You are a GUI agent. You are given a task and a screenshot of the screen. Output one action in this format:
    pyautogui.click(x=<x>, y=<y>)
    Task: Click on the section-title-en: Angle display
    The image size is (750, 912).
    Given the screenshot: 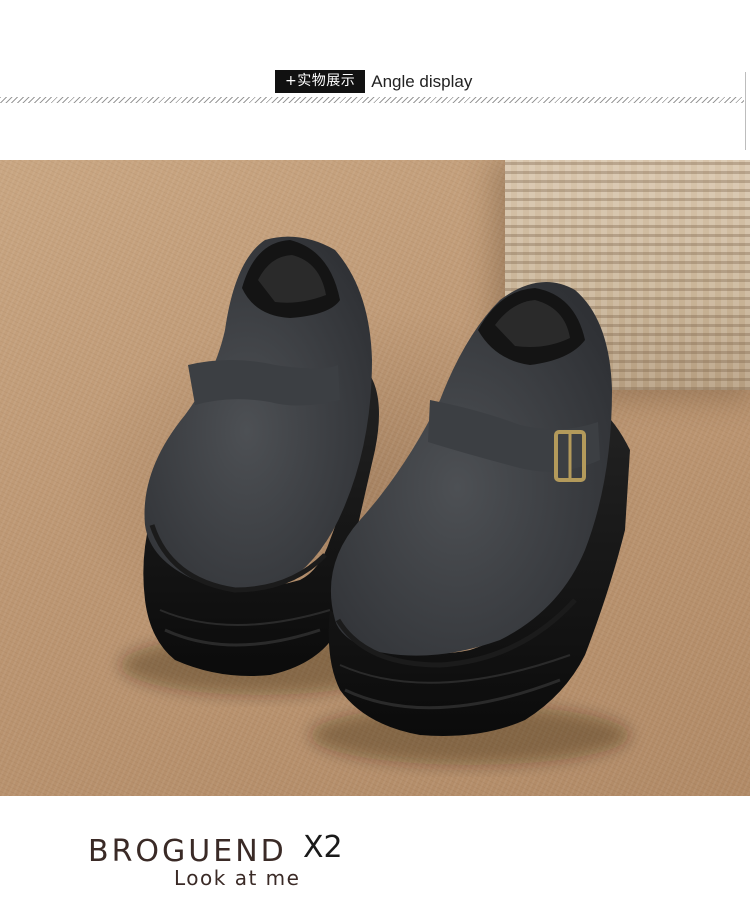 What is the action you would take?
    pyautogui.click(x=422, y=81)
    